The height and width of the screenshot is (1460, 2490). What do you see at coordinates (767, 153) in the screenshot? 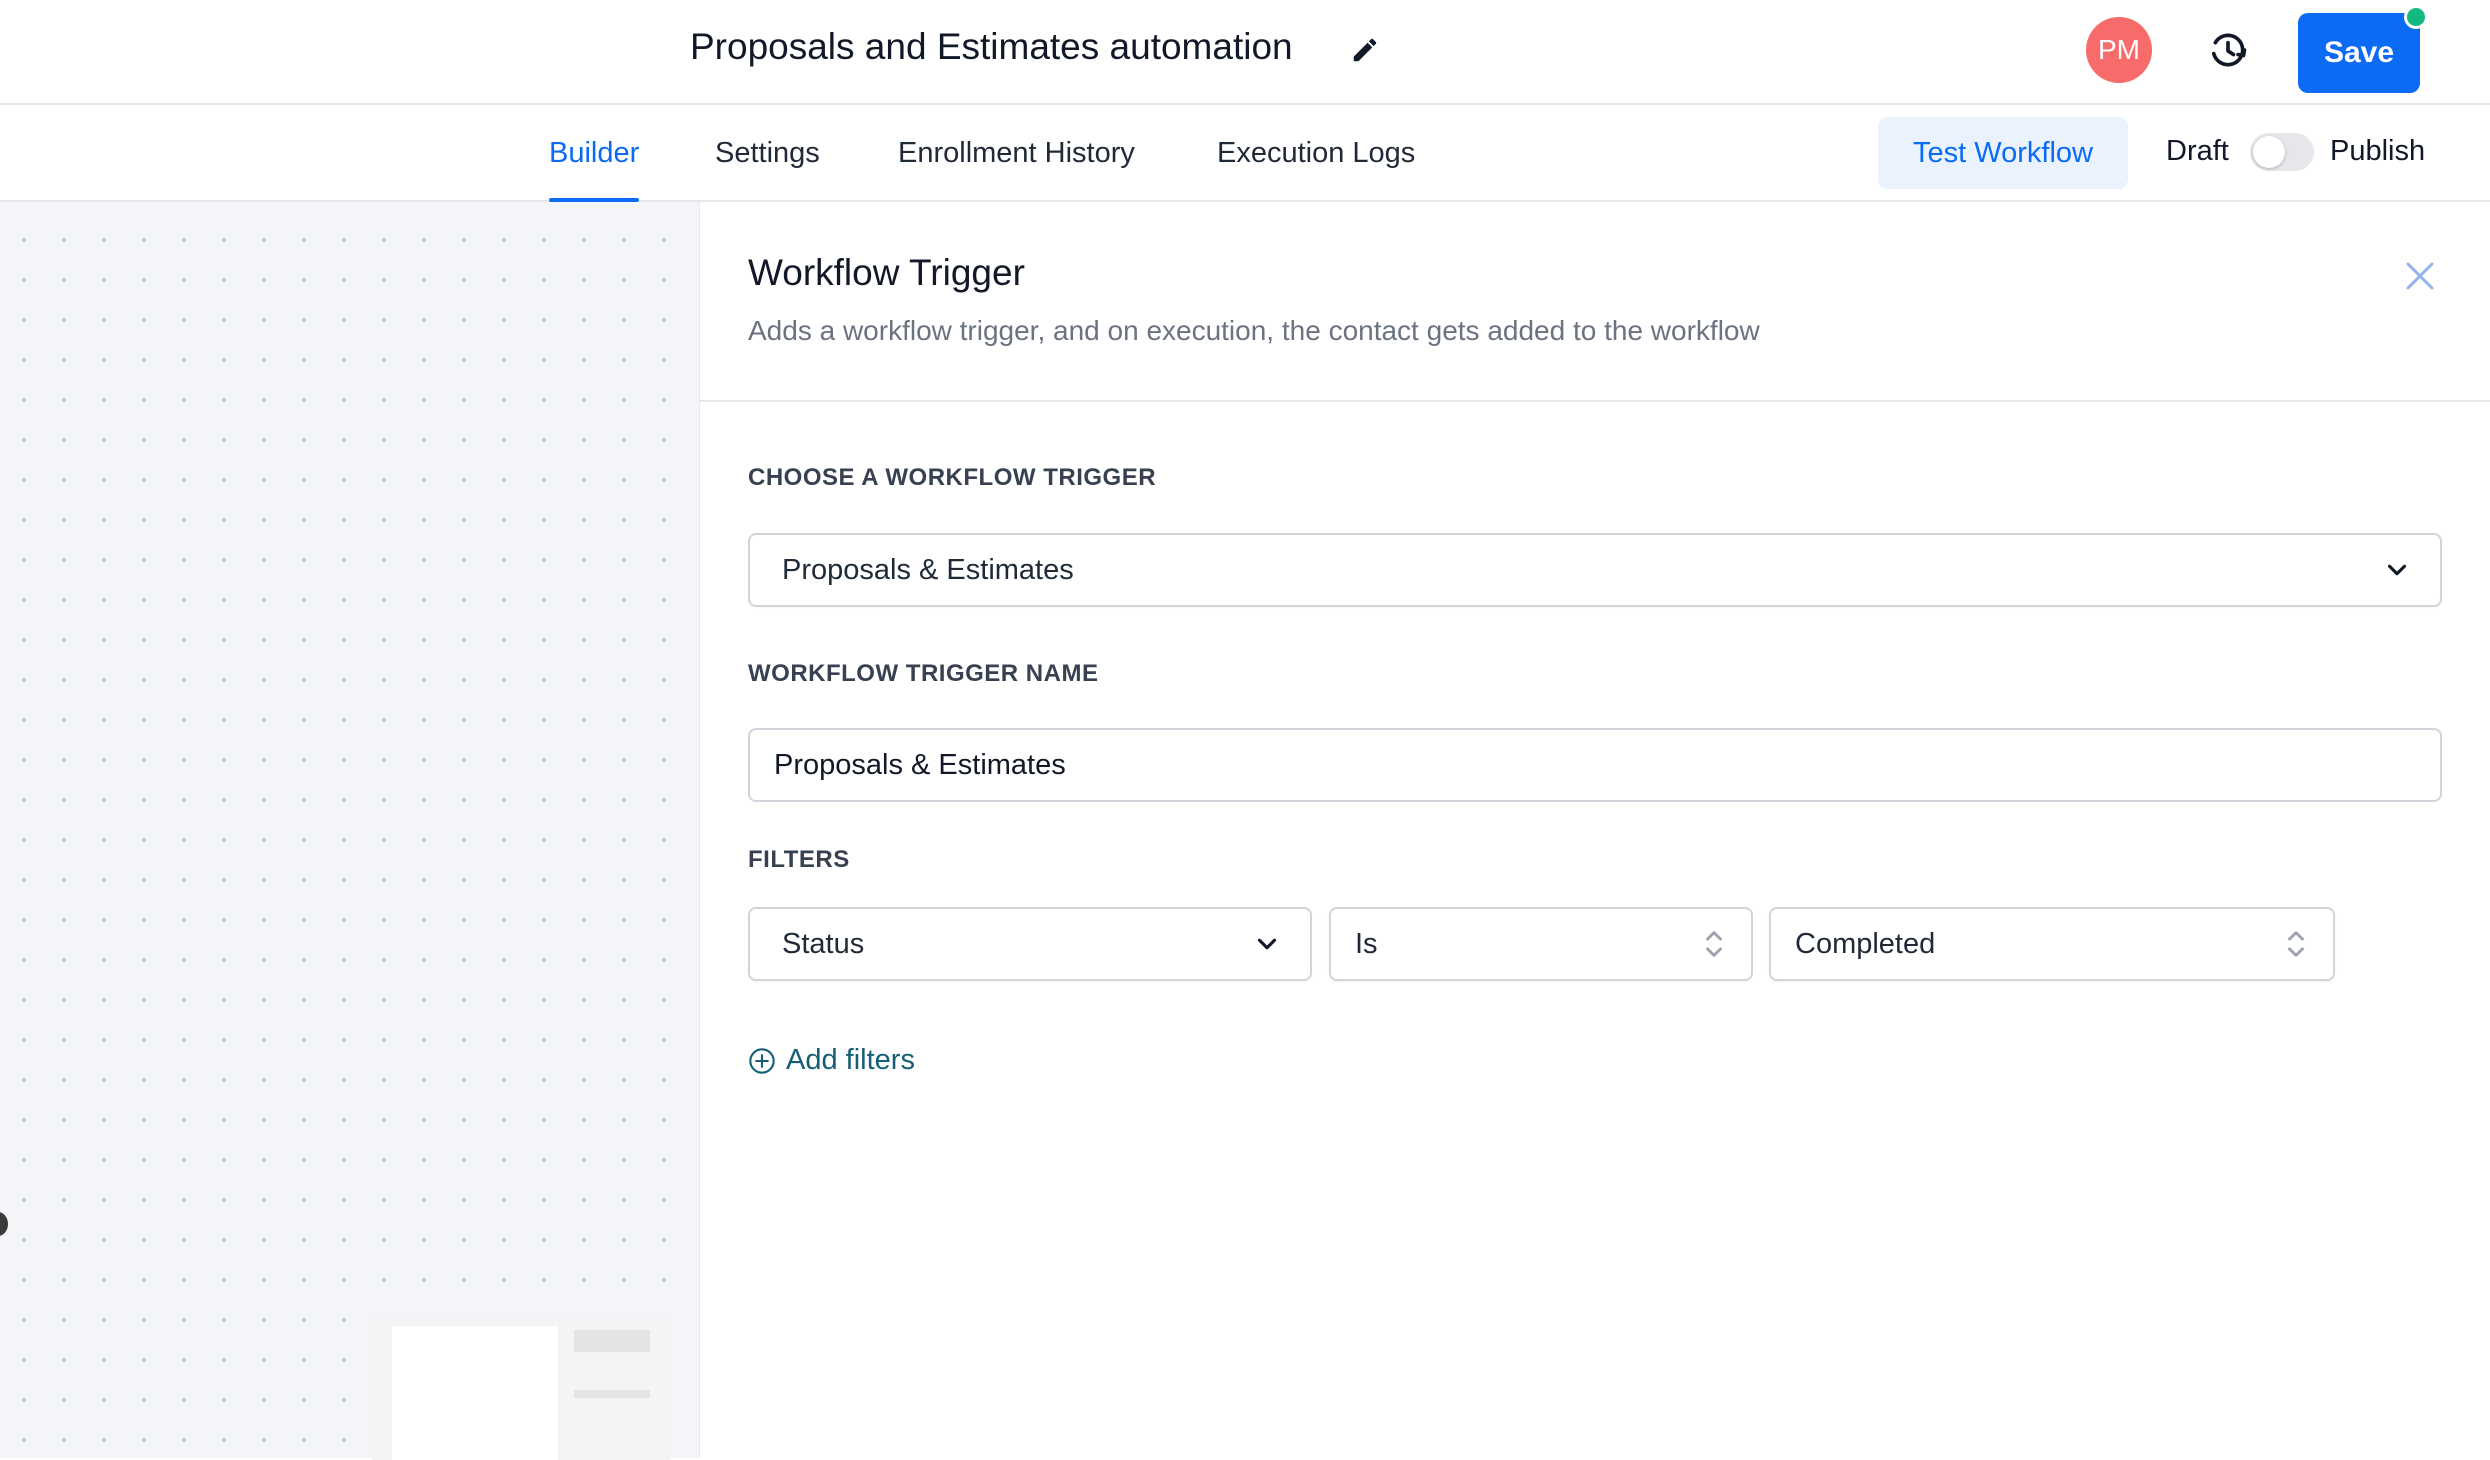
I see `tab-settings: Settings` at bounding box center [767, 153].